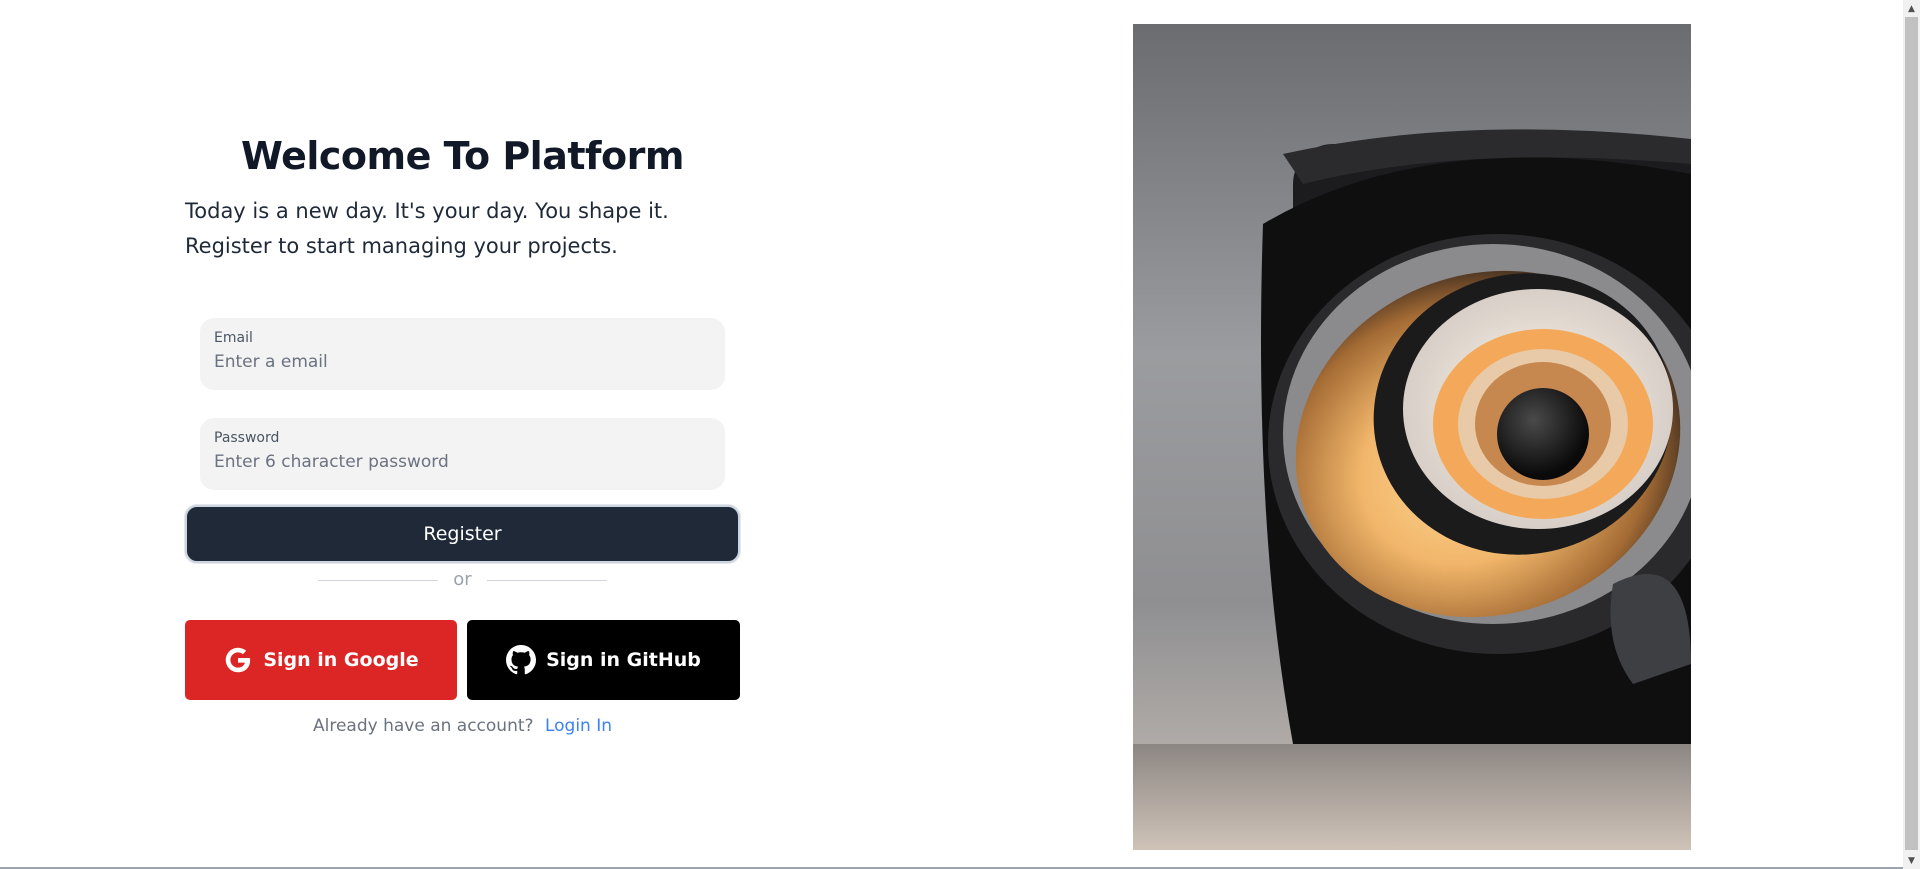  I want to click on password-input, so click(462, 462).